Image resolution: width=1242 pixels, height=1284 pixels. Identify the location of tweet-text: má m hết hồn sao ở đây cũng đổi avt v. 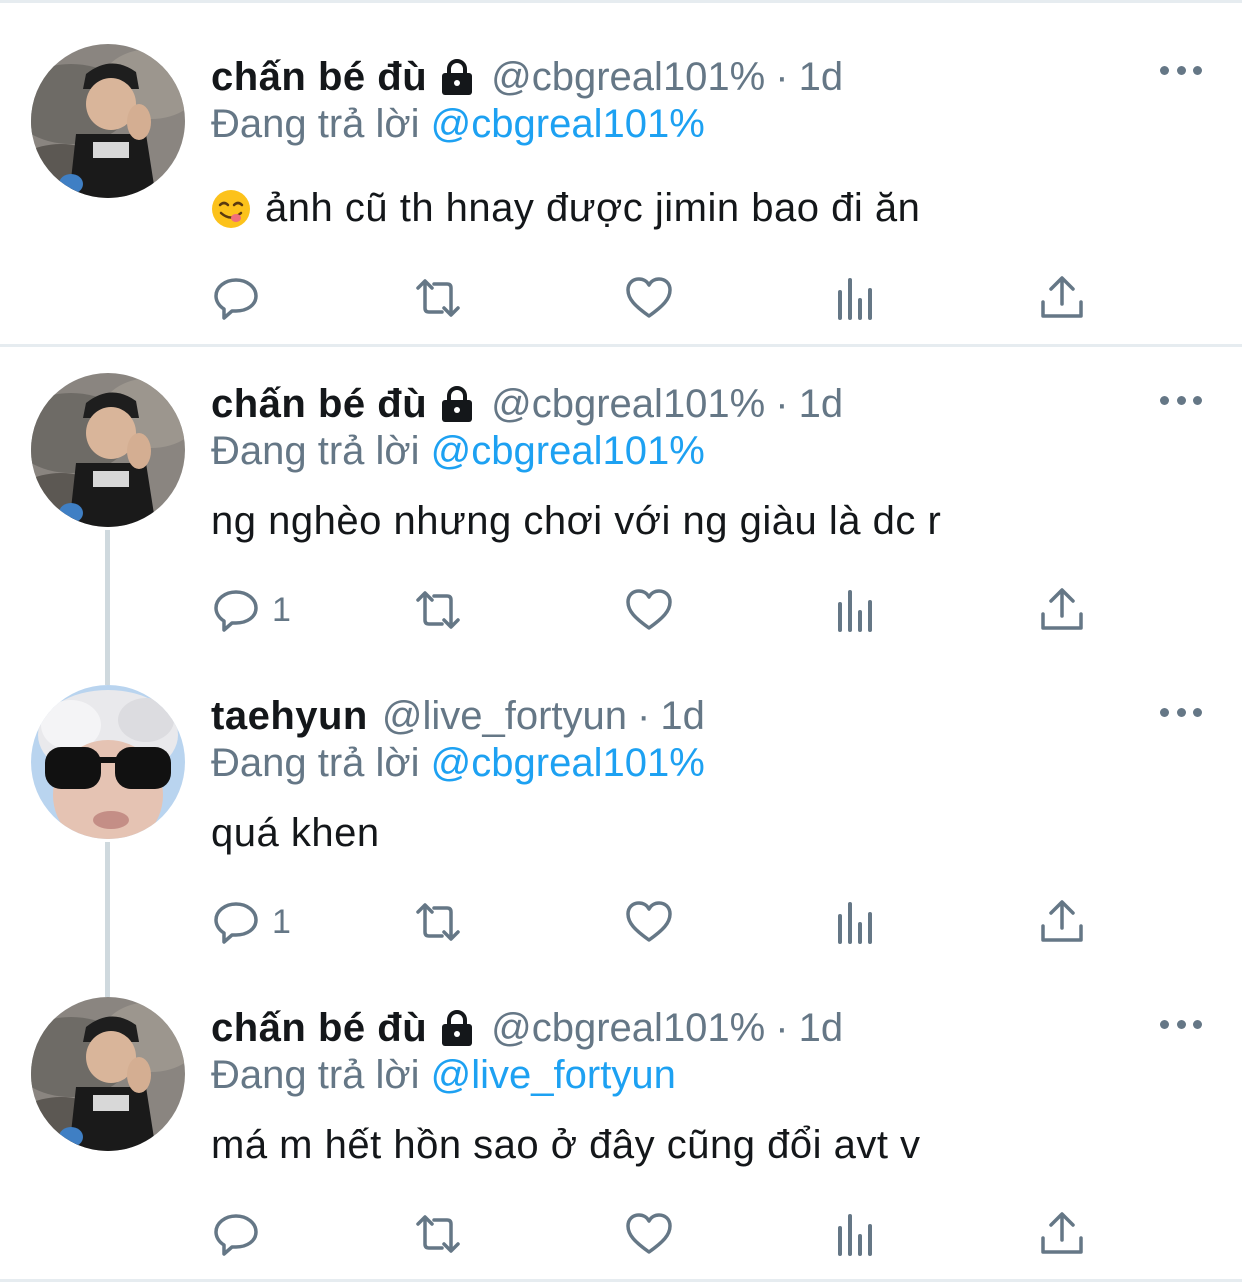
(566, 1145).